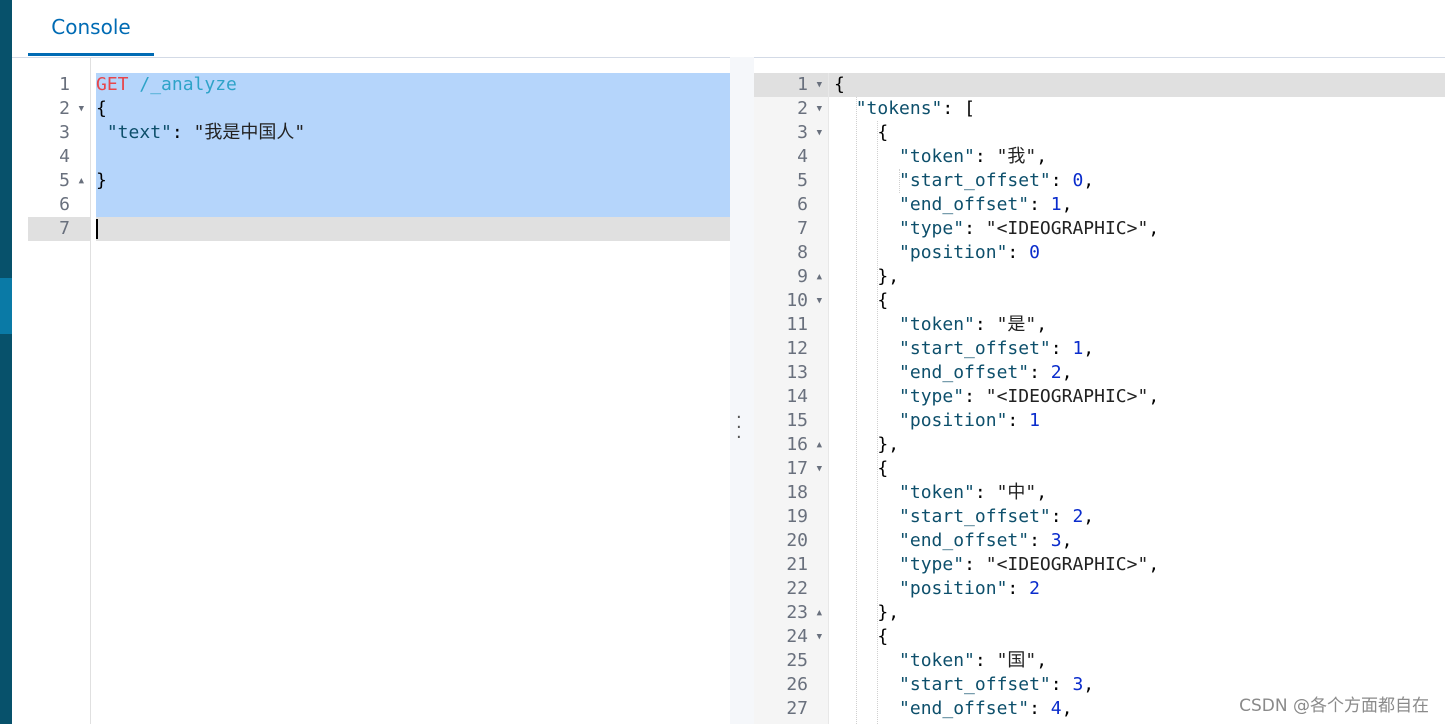  I want to click on code-line: GET /_analyze, so click(413, 85).